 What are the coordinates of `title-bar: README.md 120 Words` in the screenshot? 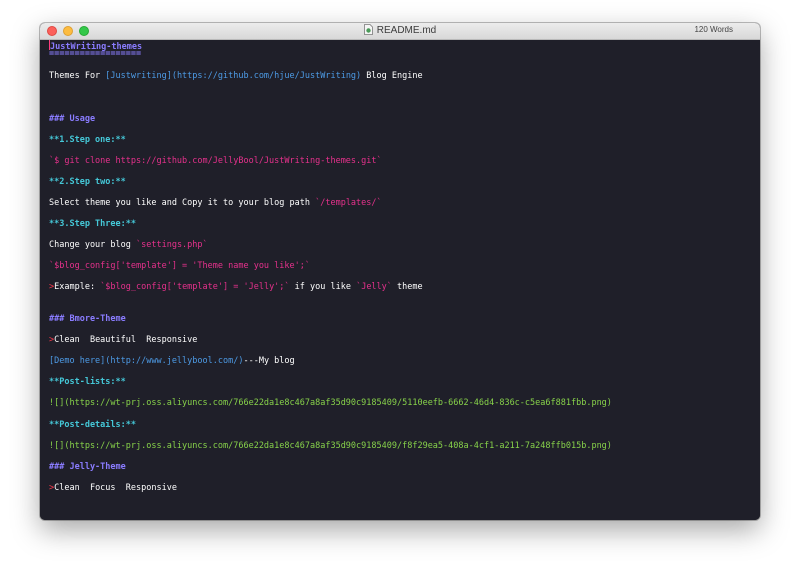 It's located at (400, 31).